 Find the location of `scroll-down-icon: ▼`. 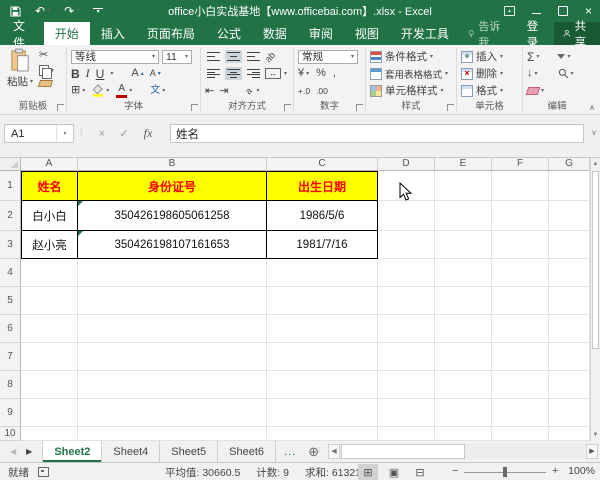

scroll-down-icon: ▼ is located at coordinates (595, 435).